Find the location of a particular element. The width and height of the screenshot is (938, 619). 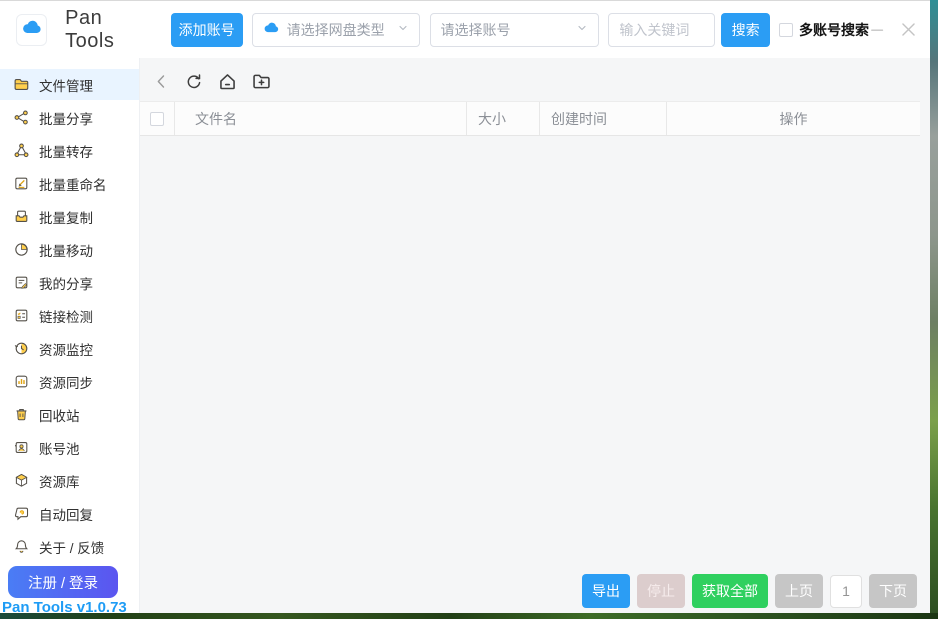

my-share-icon is located at coordinates (21, 282).